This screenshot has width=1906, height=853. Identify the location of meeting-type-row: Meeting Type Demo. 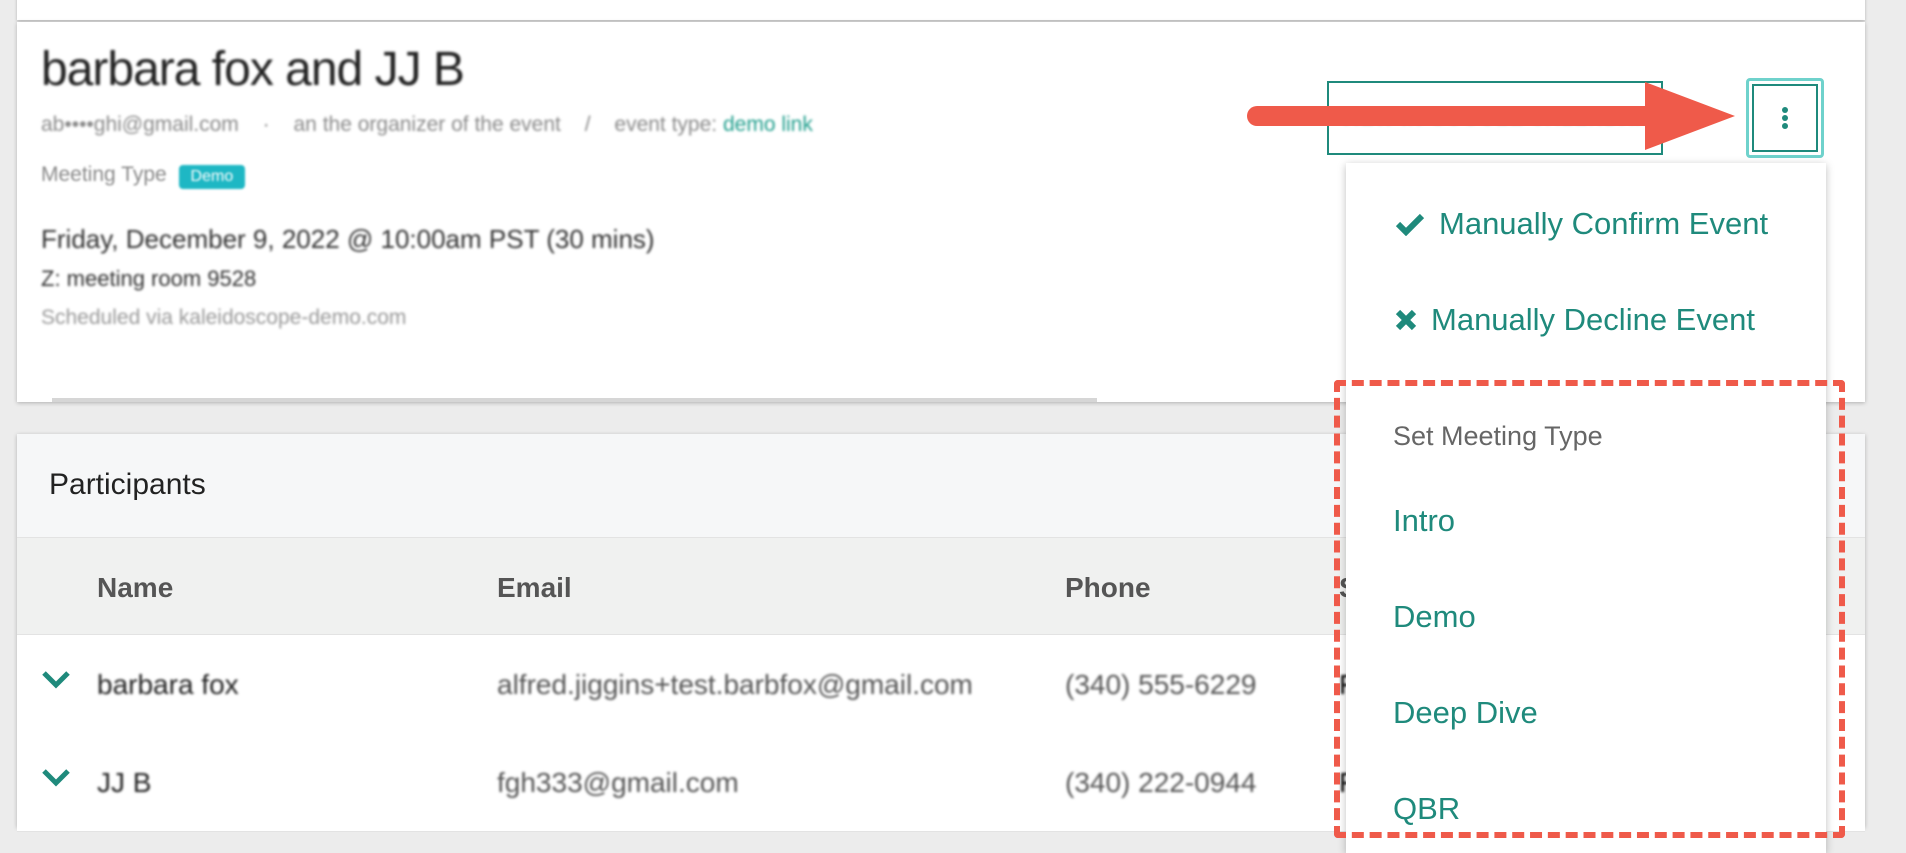
(143, 176).